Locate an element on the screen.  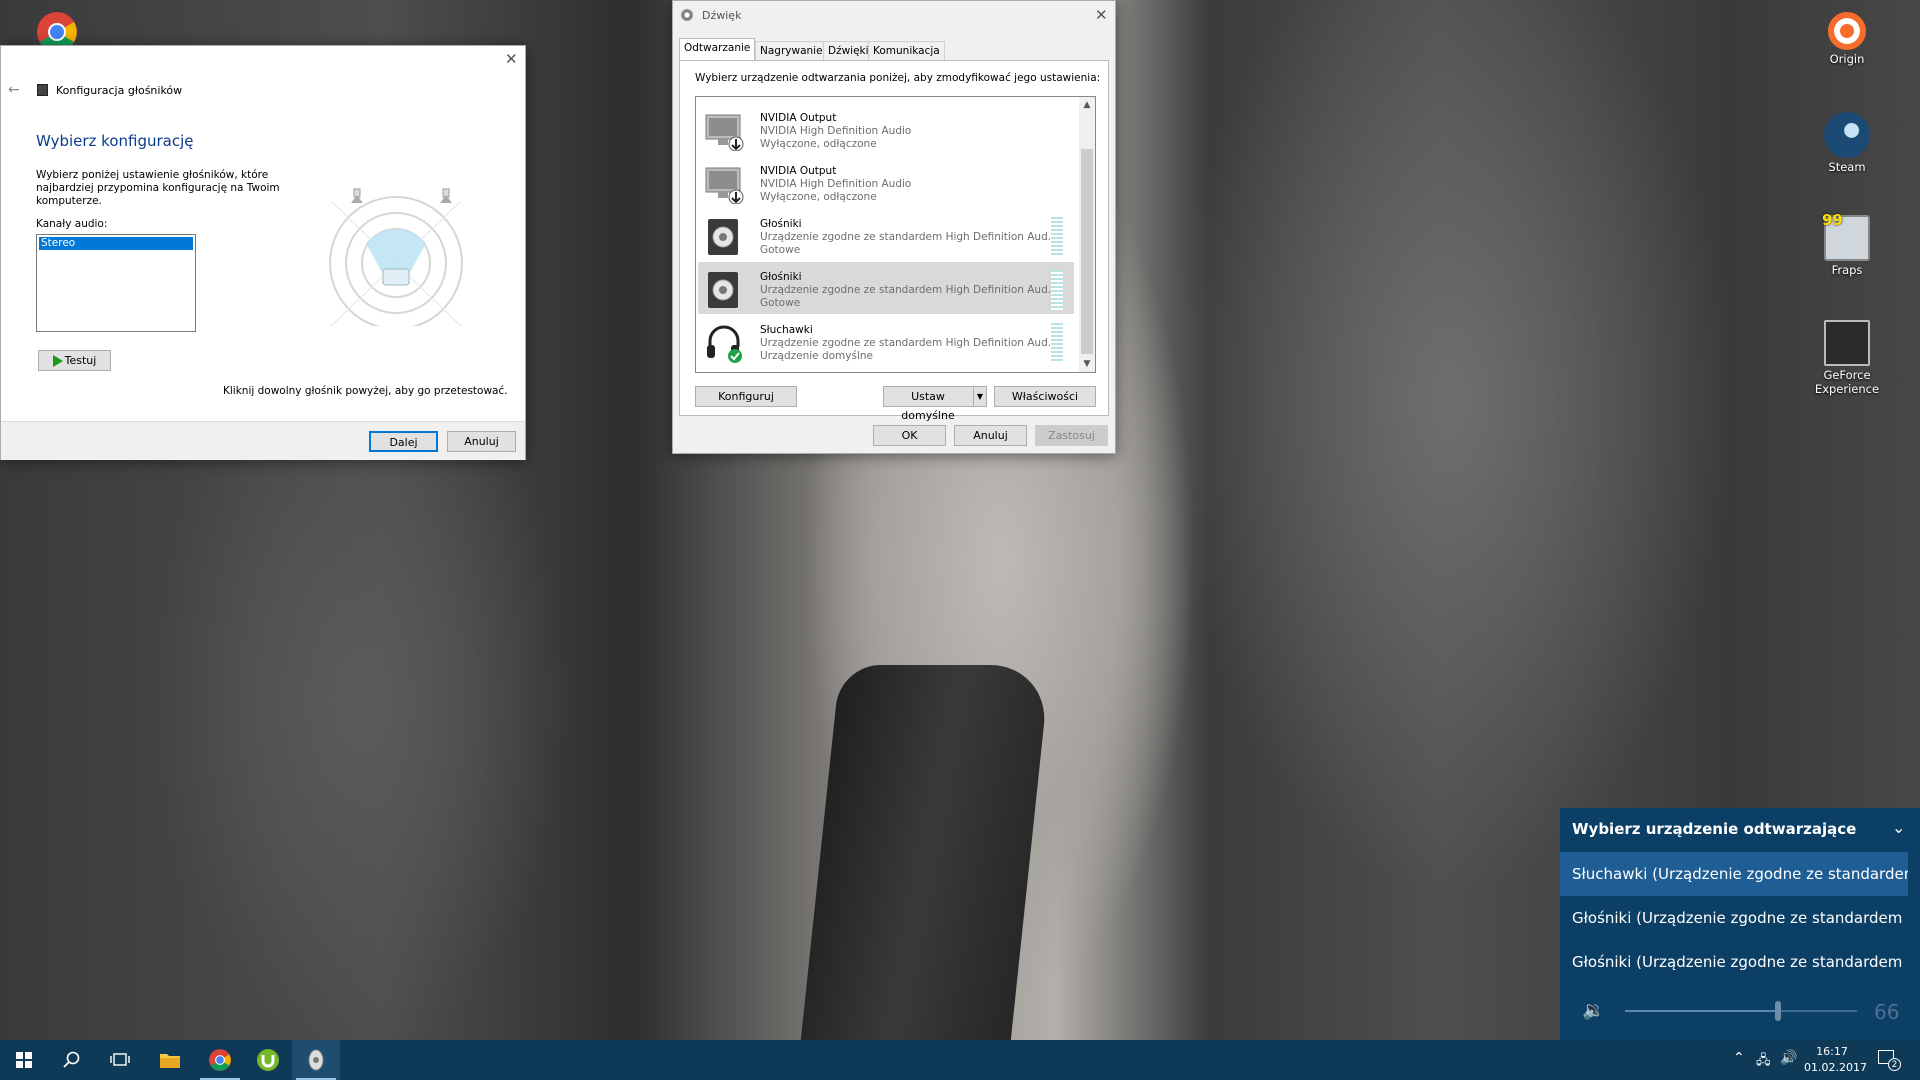
speaker-small-icon is located at coordinates (42, 90).